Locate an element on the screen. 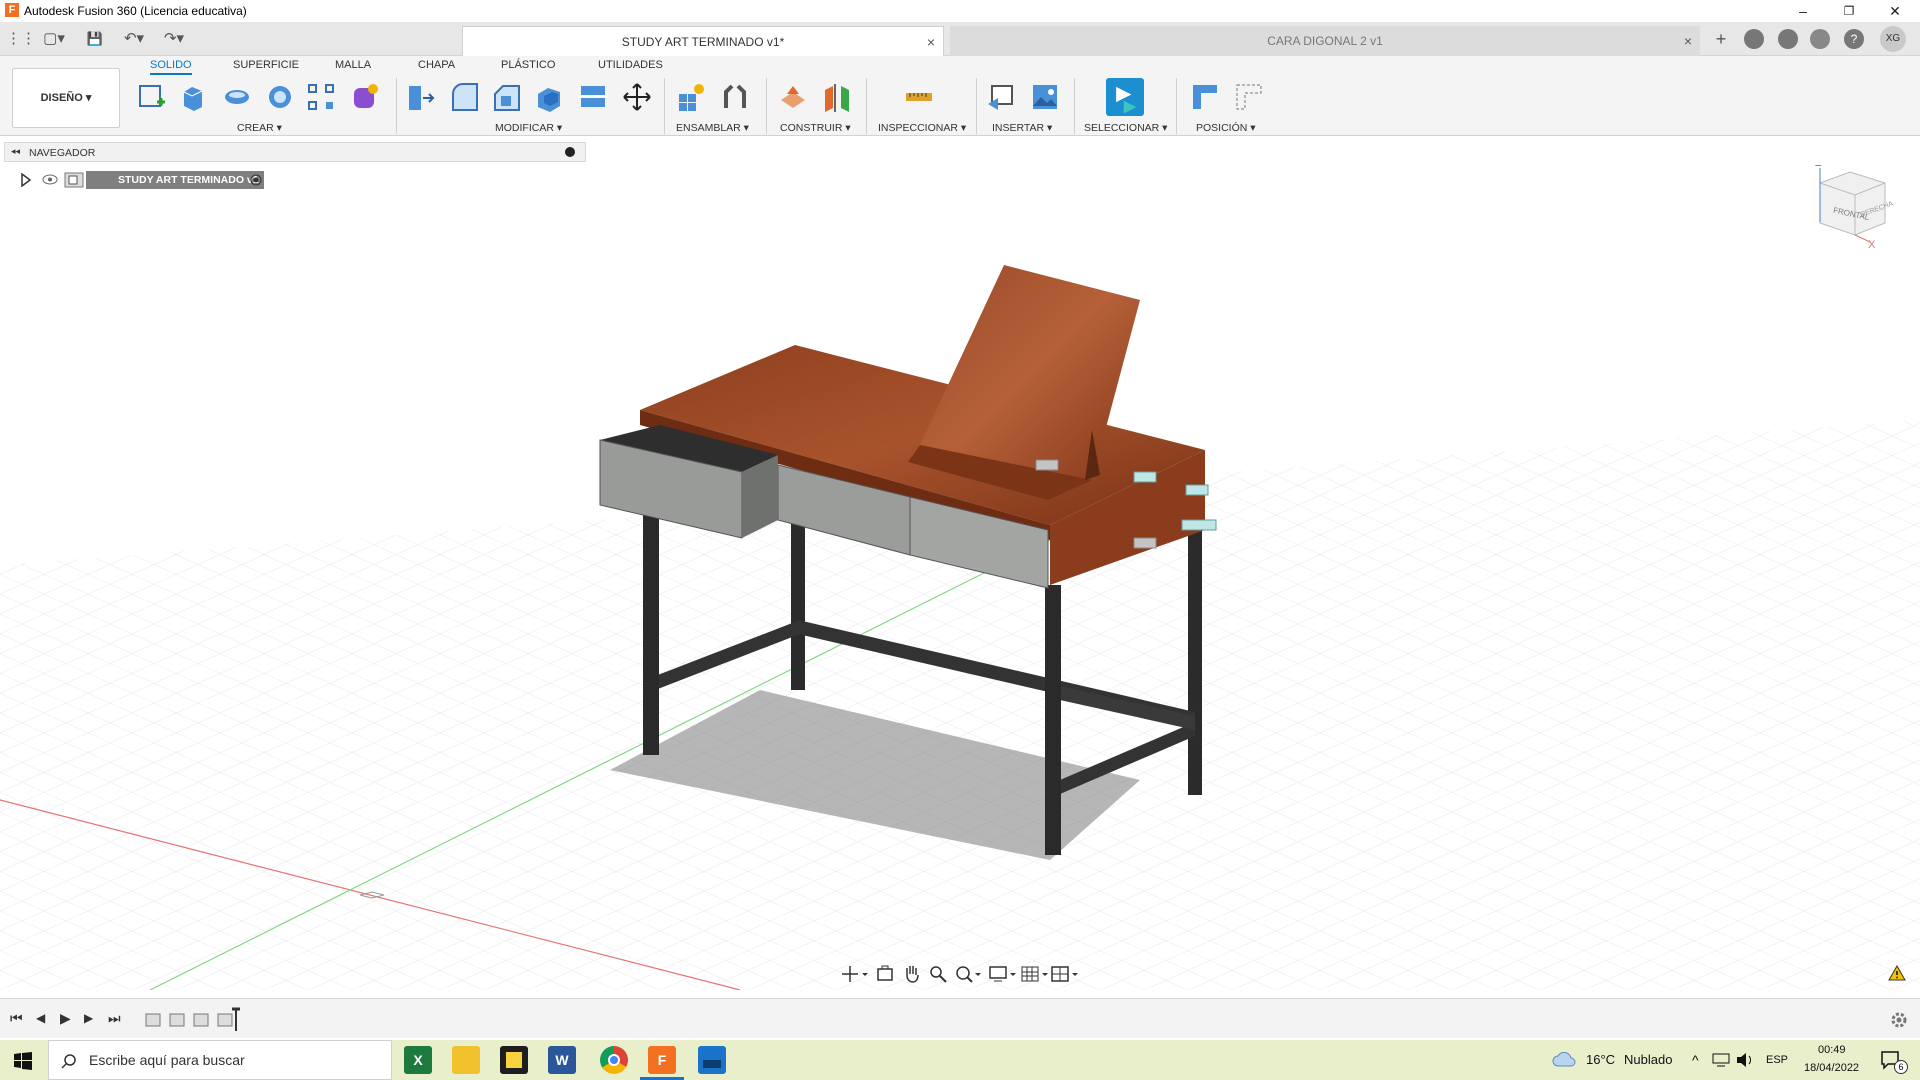 This screenshot has height=1080, width=1920. redo-icon: ↷▾ is located at coordinates (174, 39).